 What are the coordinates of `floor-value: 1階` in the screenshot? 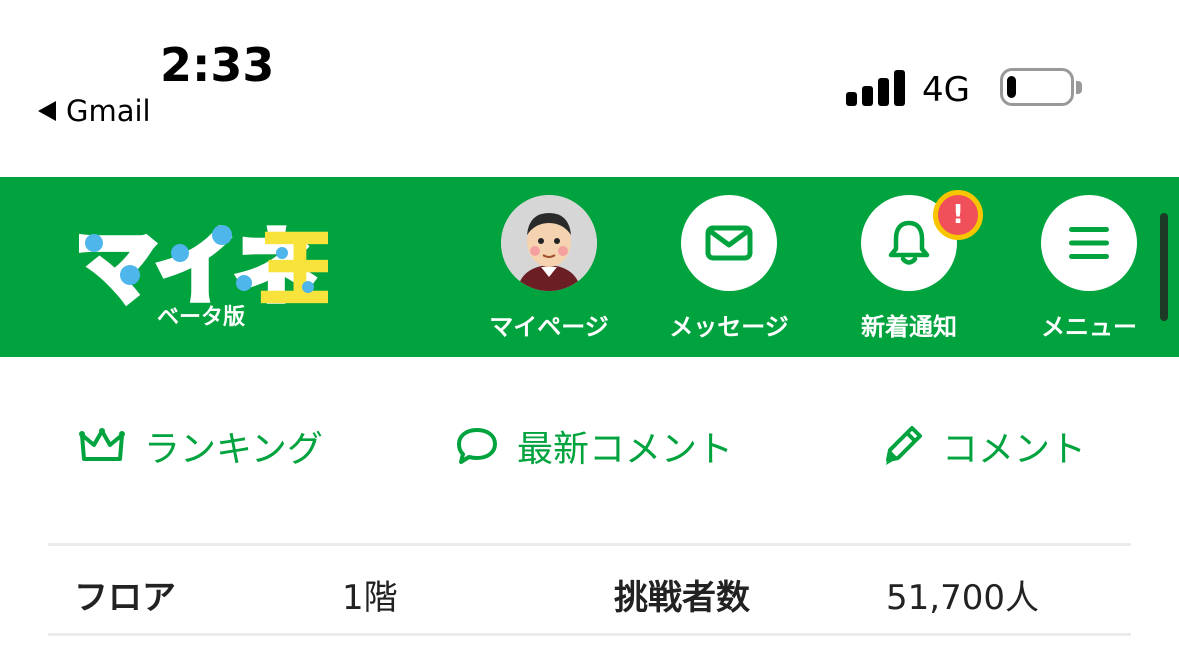 It's located at (370, 598).